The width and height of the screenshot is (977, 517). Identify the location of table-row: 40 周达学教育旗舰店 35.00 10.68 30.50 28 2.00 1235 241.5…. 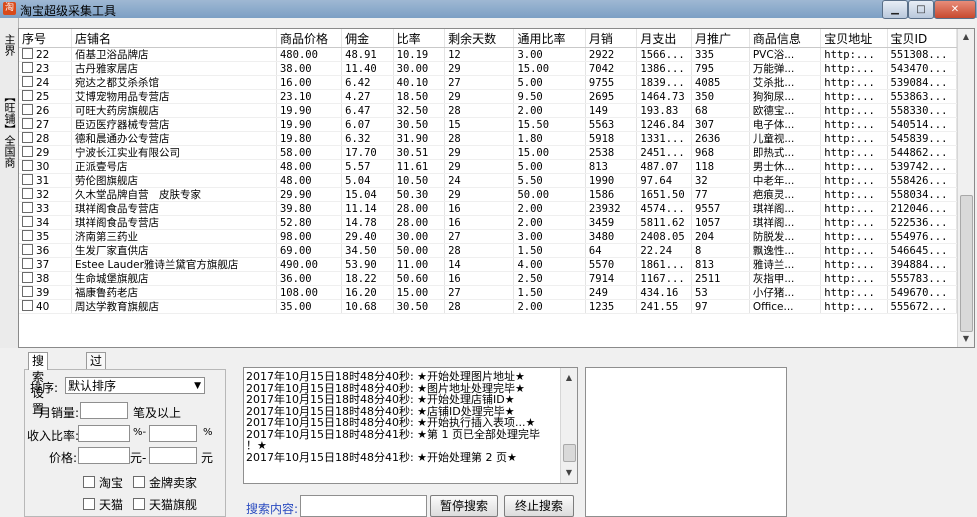
(488, 306).